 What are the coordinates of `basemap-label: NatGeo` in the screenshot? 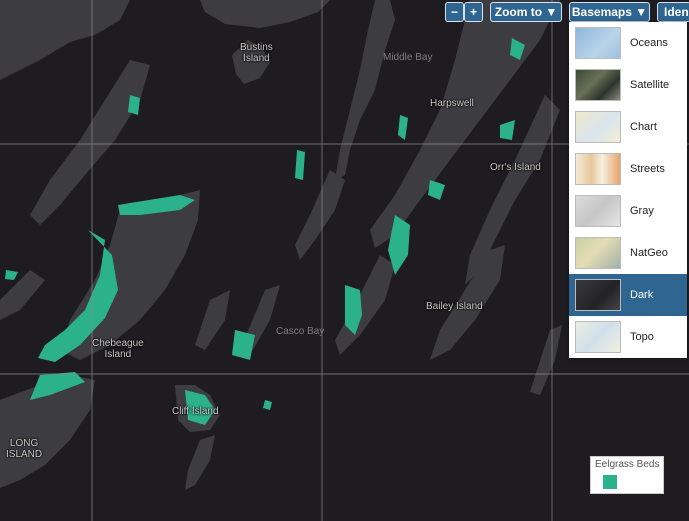 It's located at (649, 253).